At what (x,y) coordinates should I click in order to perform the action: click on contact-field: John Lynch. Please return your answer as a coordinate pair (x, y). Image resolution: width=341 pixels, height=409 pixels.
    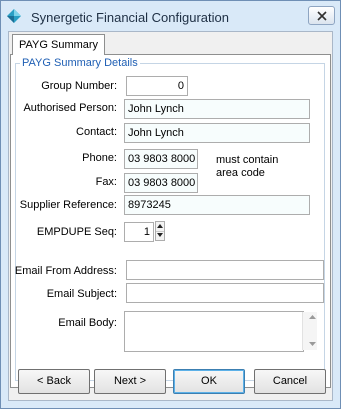
    Looking at the image, I should click on (217, 133).